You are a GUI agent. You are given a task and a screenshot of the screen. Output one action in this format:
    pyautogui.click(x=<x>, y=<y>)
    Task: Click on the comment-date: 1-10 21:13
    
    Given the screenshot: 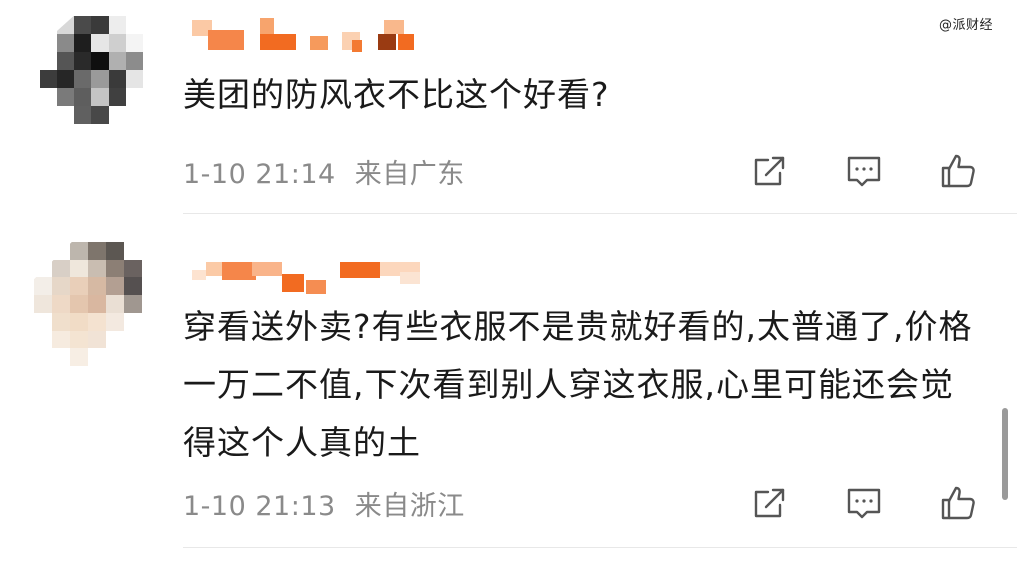 What is the action you would take?
    pyautogui.click(x=259, y=506)
    